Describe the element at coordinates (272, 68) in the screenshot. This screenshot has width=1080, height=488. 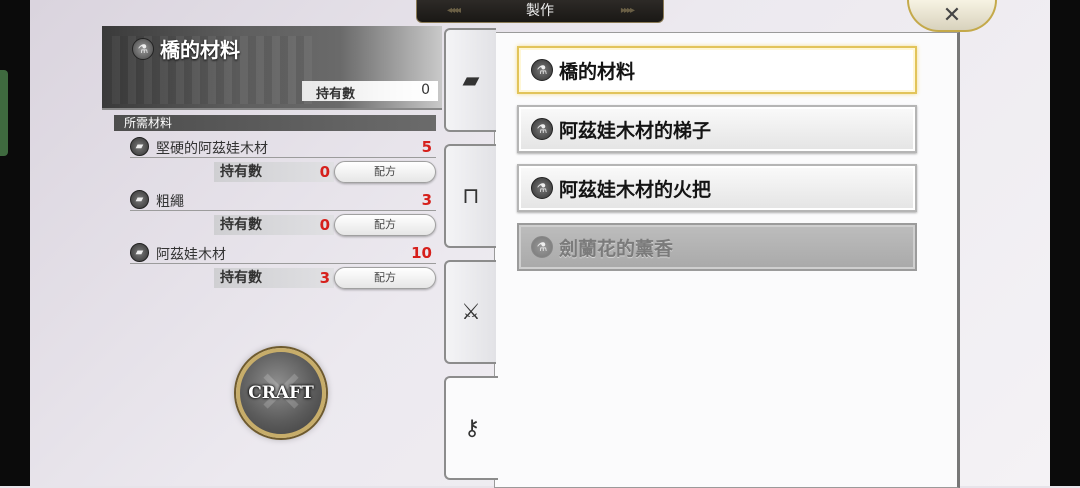
I see `selected-item-card: ⚗ 橋的材料 持有數 0` at that location.